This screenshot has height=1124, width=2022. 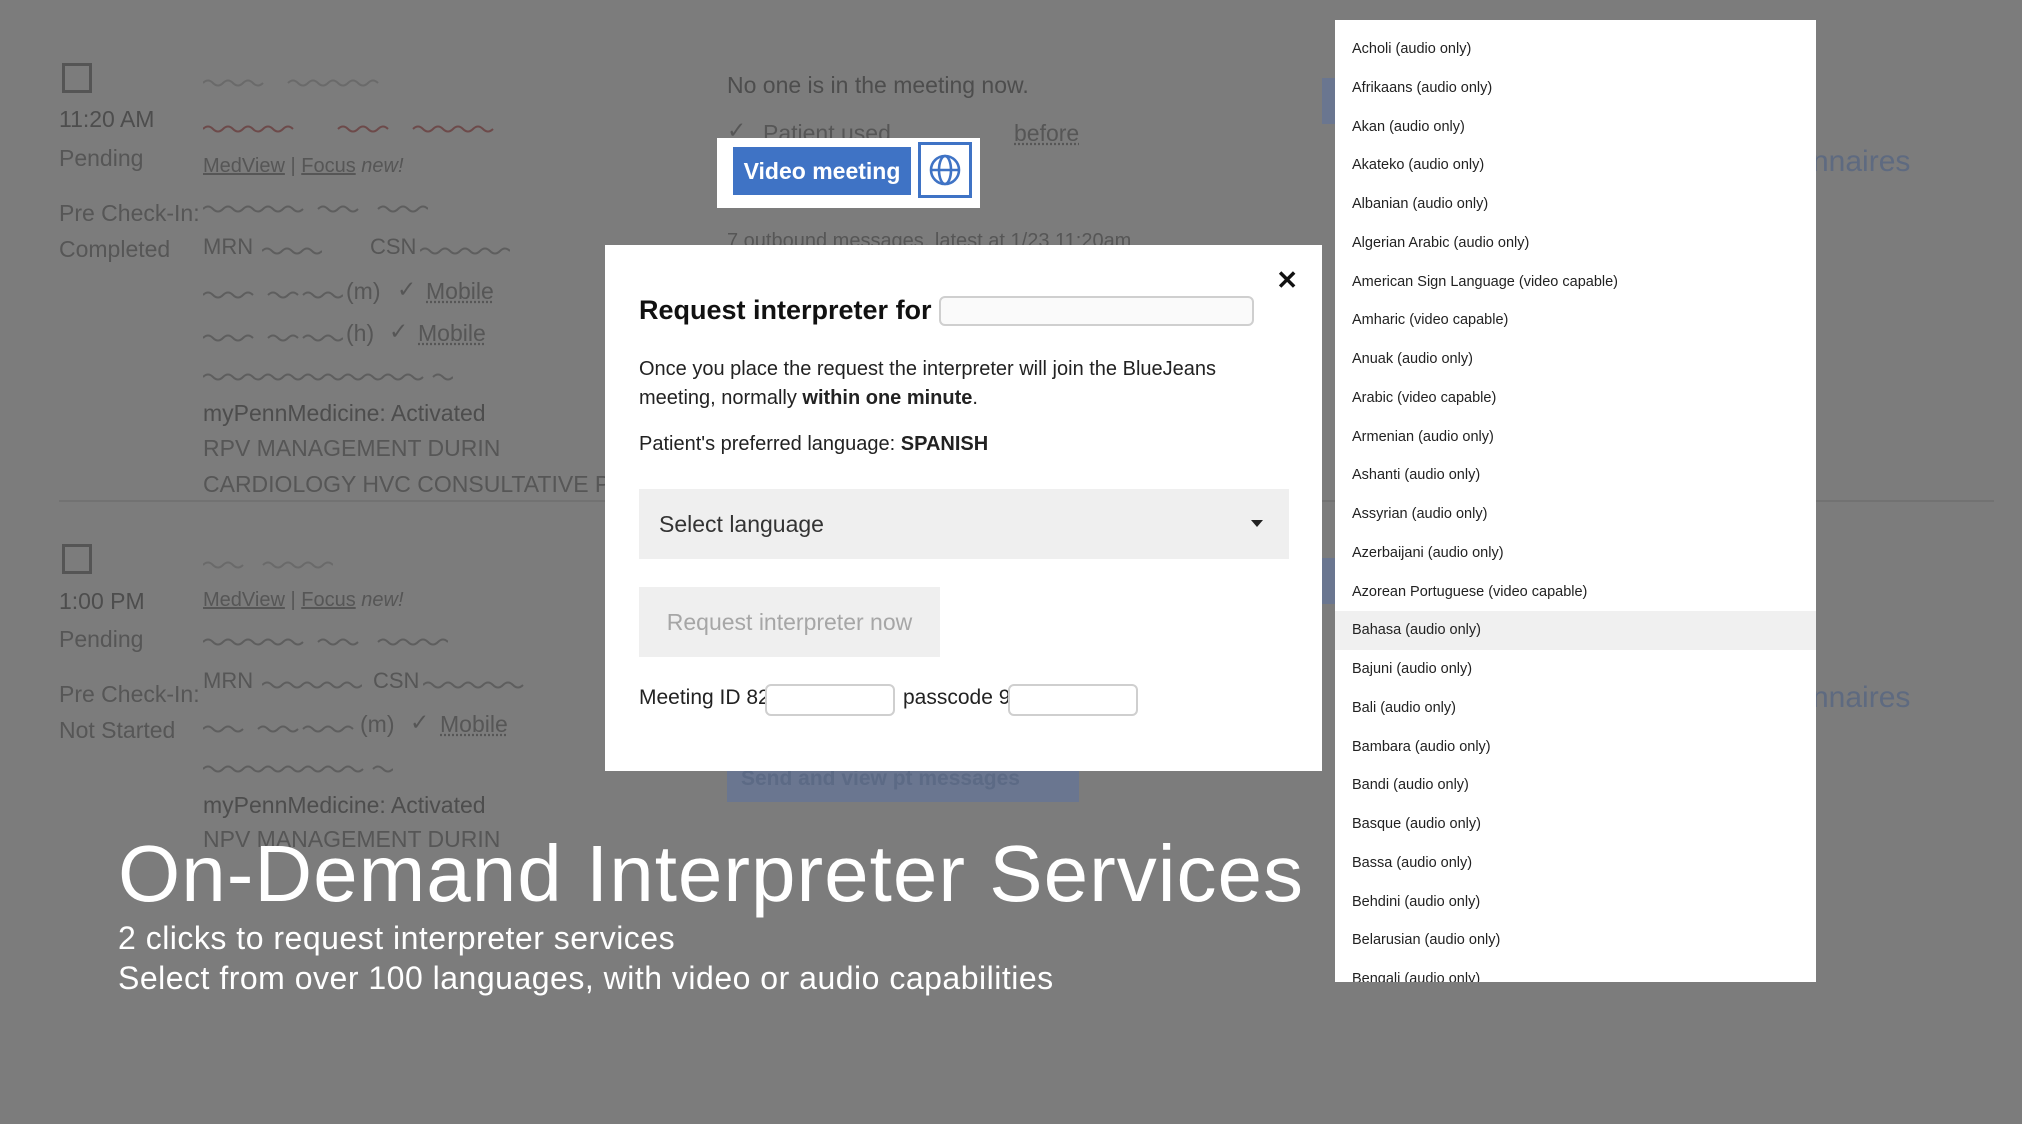 I want to click on preferred-language-value: SPANISH, so click(x=944, y=444).